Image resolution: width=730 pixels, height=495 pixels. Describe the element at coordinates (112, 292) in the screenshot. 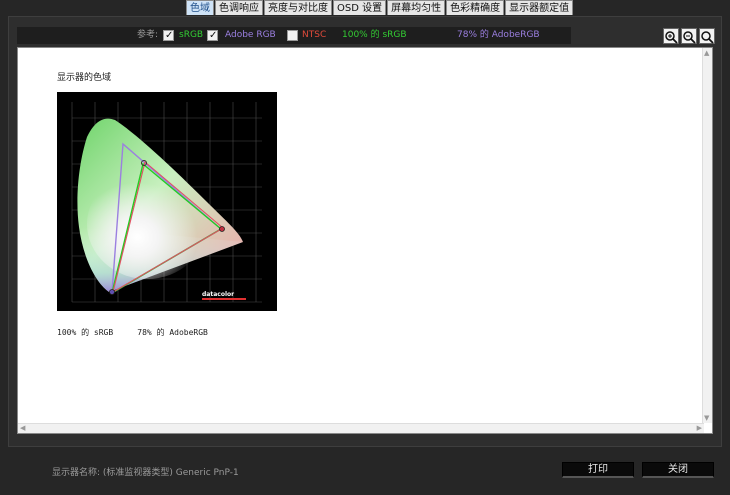

I see `blue-primary-marker` at that location.